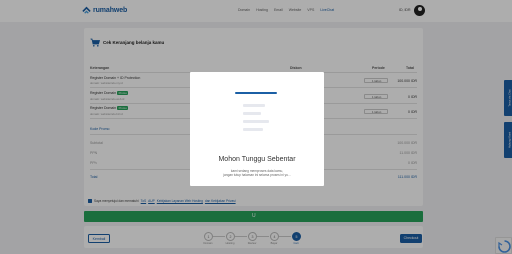  Describe the element at coordinates (256, 93) in the screenshot. I see `loading-progress-bar` at that location.